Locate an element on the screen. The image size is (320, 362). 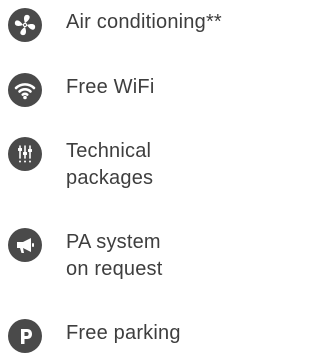
amenity-label-line: PA system is located at coordinates (113, 242).